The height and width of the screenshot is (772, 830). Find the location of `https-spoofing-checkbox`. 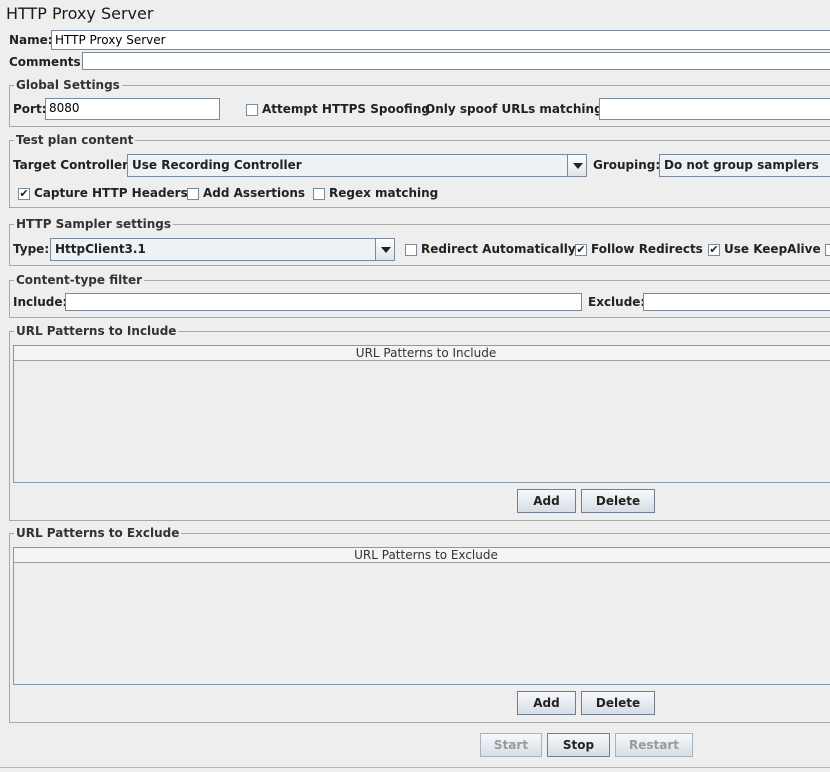

https-spoofing-checkbox is located at coordinates (252, 110).